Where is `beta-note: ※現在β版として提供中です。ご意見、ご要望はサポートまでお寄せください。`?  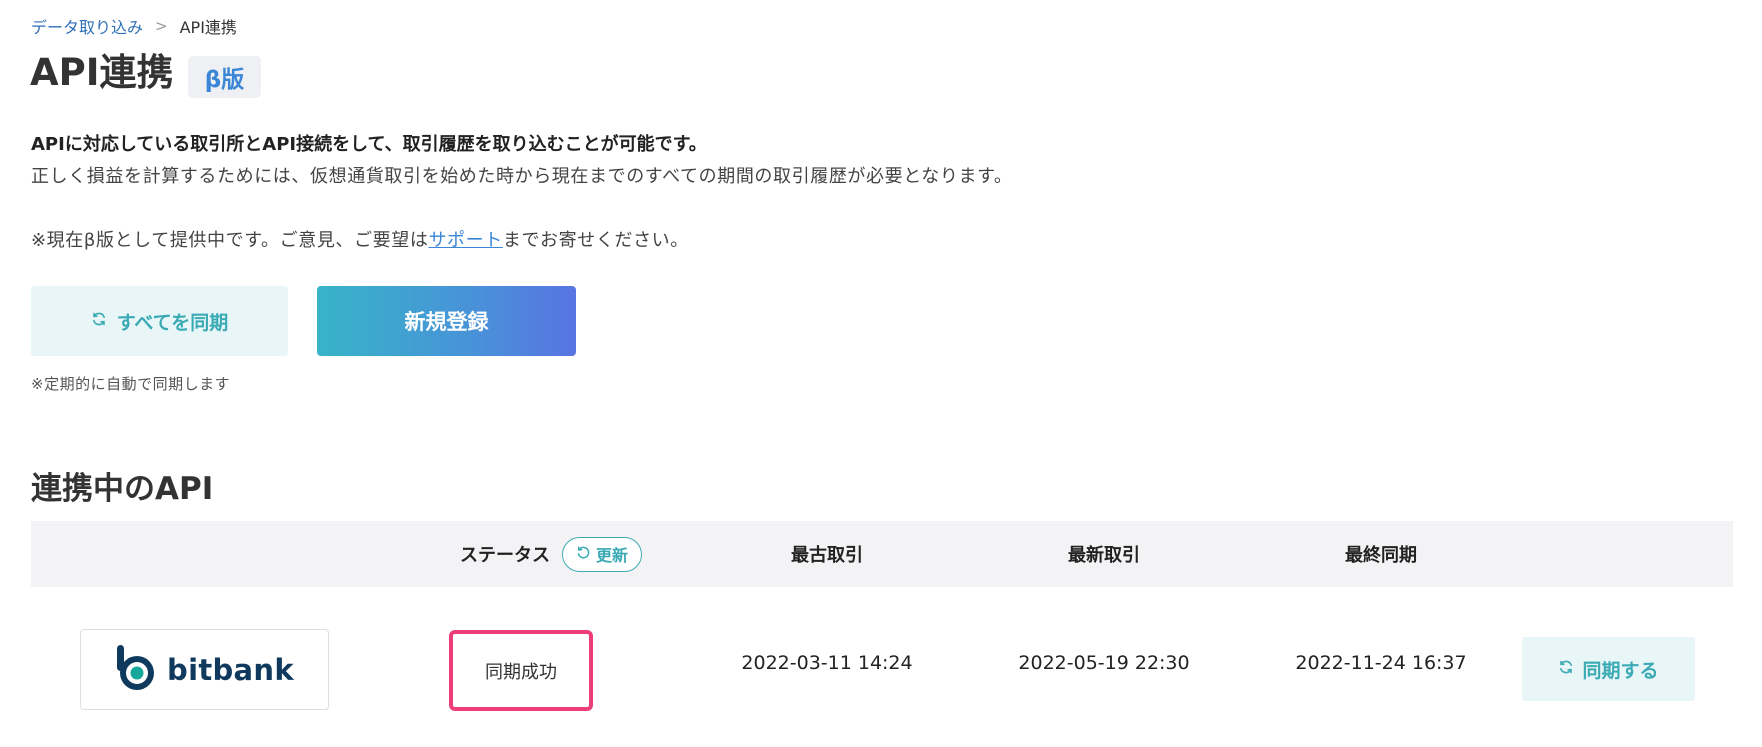
beta-note: ※現在β版として提供中です。ご意見、ご要望はサポートまでお寄せください。 is located at coordinates (360, 239).